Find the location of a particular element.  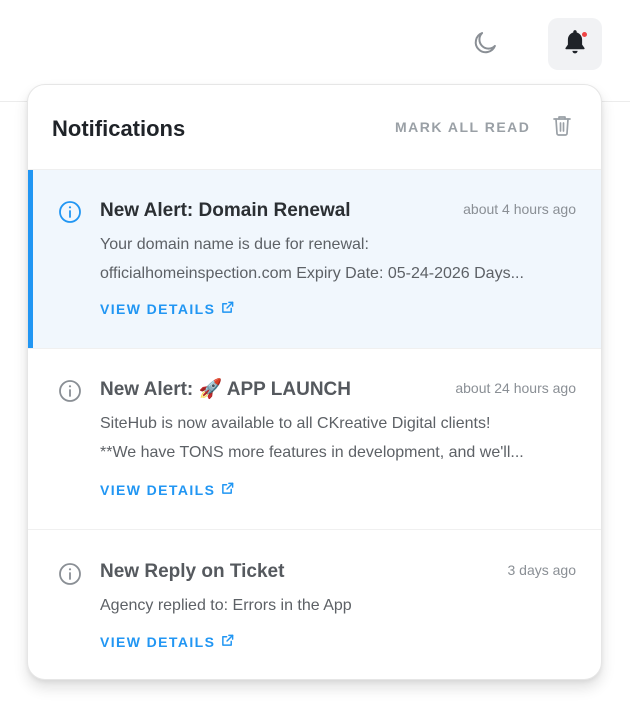

theme-toggle-button is located at coordinates (485, 45).